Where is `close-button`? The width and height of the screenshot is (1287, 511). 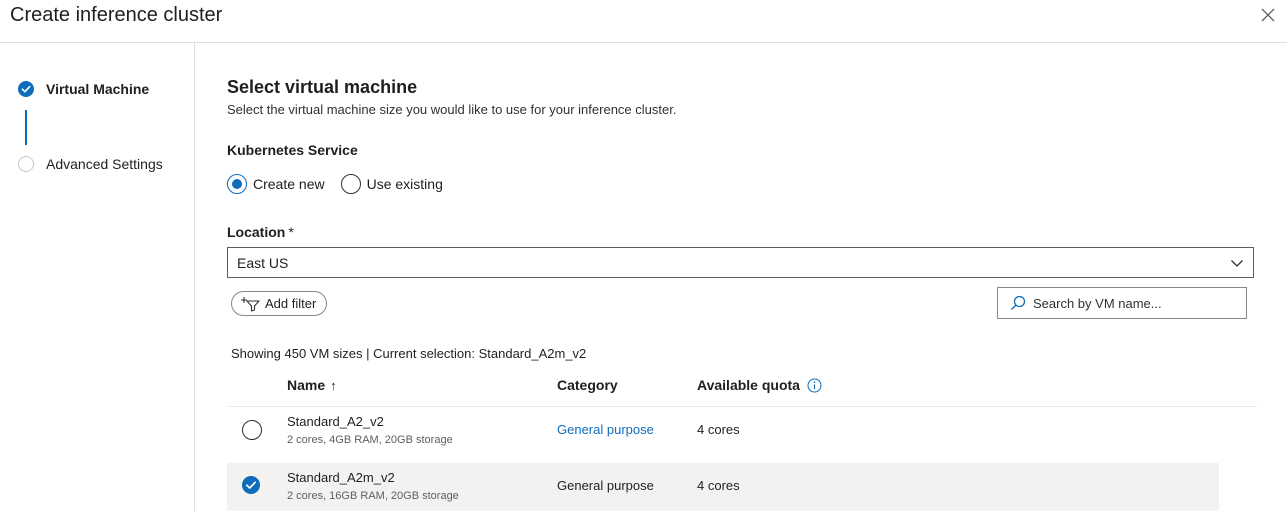
close-button is located at coordinates (1268, 15).